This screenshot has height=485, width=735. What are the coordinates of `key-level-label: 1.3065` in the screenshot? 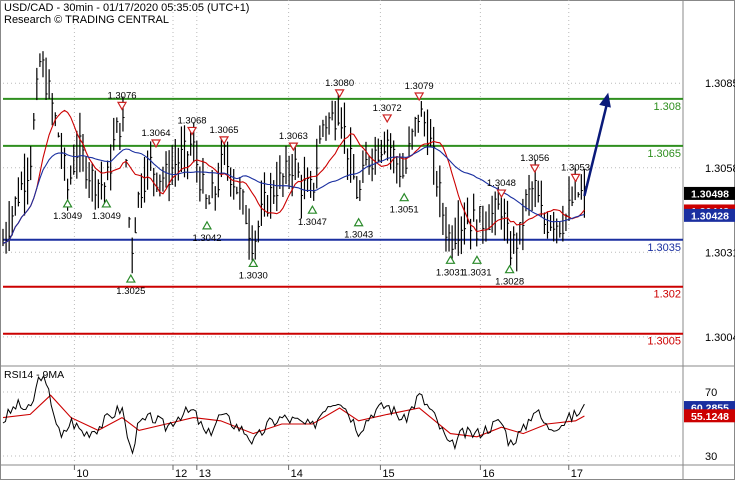 It's located at (664, 154).